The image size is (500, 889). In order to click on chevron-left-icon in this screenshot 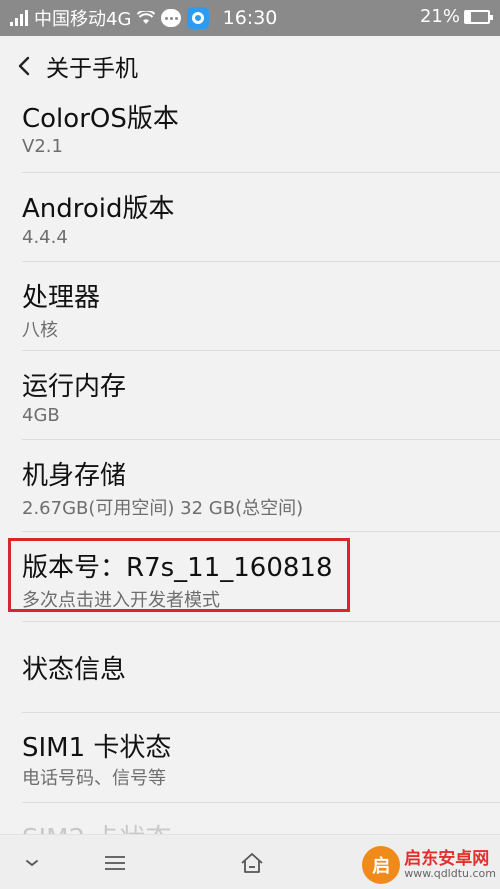, I will do `click(24, 66)`.